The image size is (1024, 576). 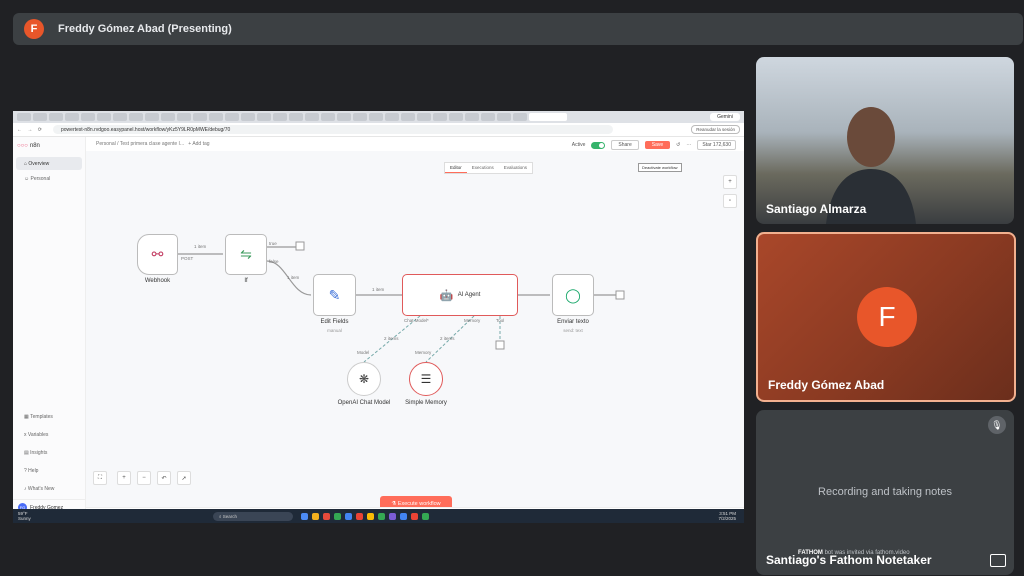 What do you see at coordinates (49, 471) in the screenshot?
I see `sidebar-item-help: ? Help` at bounding box center [49, 471].